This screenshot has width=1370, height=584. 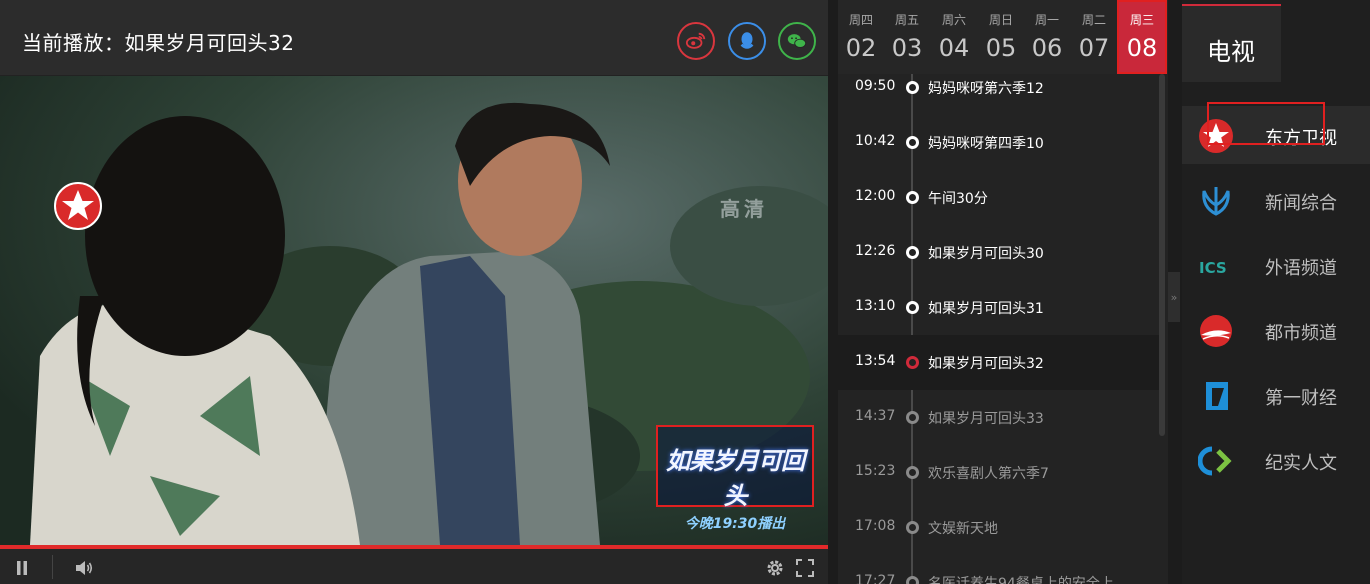 I want to click on day-weekday: 周二, so click(x=1093, y=20).